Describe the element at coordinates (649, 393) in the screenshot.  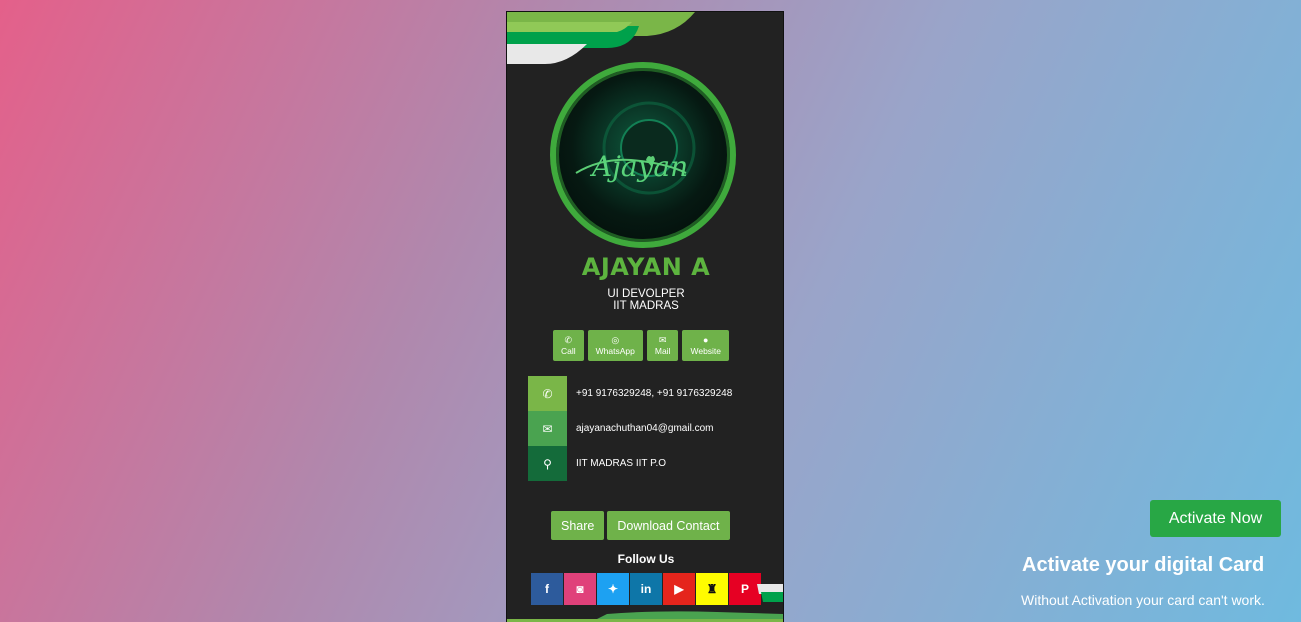
I see `contact-phone: +91 9176329248, +91 9176329248` at that location.